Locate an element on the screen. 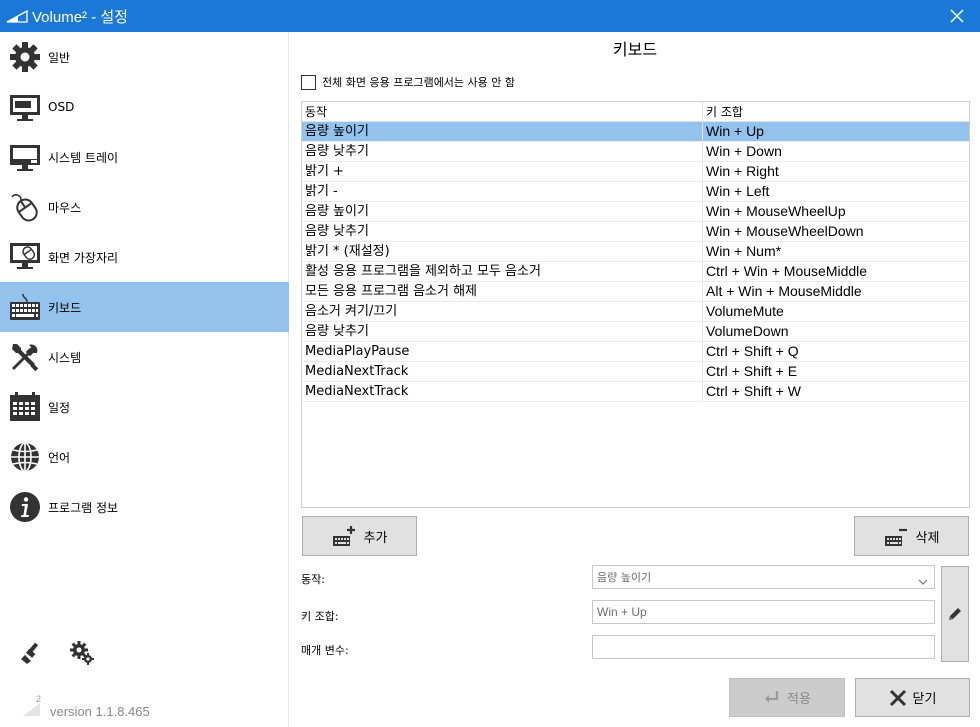 The height and width of the screenshot is (727, 980). close-x-icon is located at coordinates (898, 698).